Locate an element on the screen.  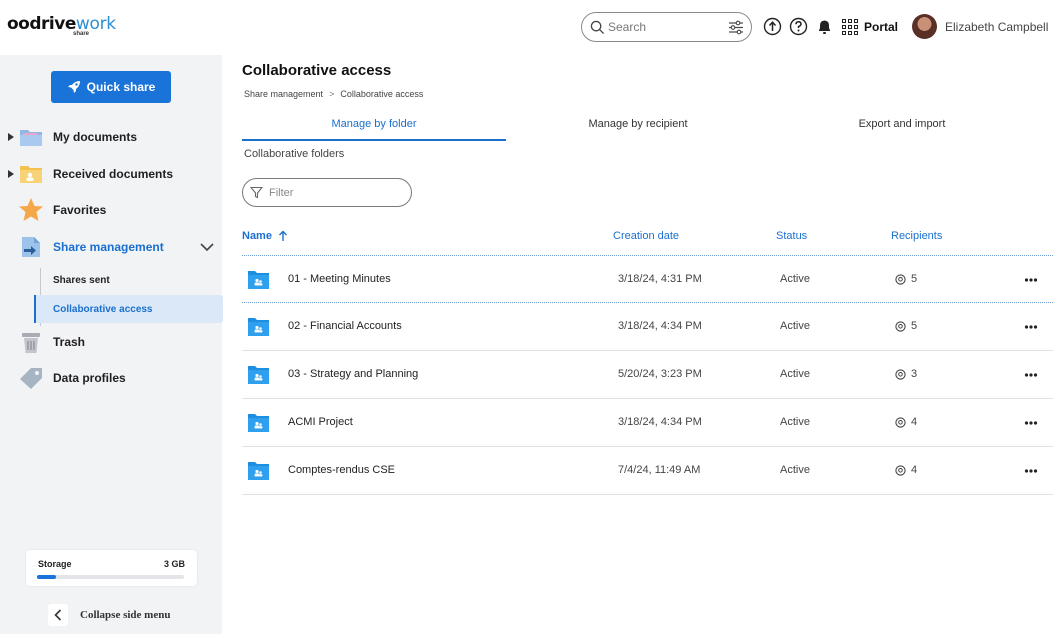
creation-date: 5/20/24, 3:23 PM is located at coordinates (660, 374).